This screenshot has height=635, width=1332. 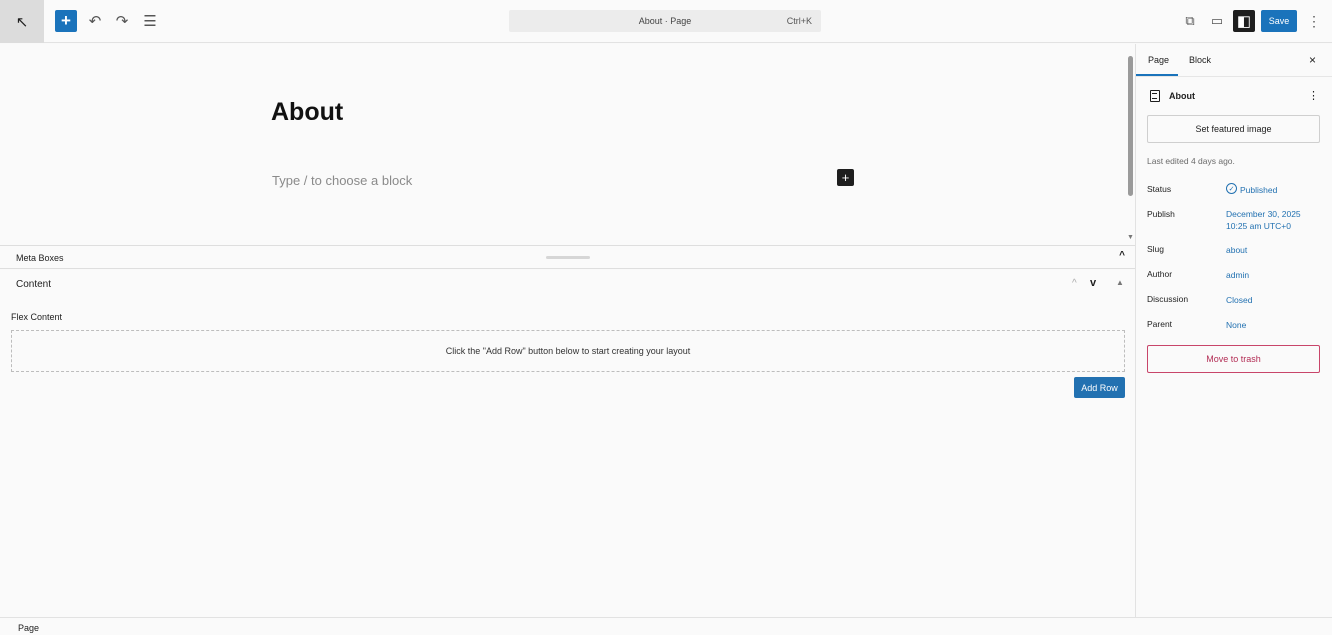 I want to click on meta-box-title: Content, so click(x=34, y=284).